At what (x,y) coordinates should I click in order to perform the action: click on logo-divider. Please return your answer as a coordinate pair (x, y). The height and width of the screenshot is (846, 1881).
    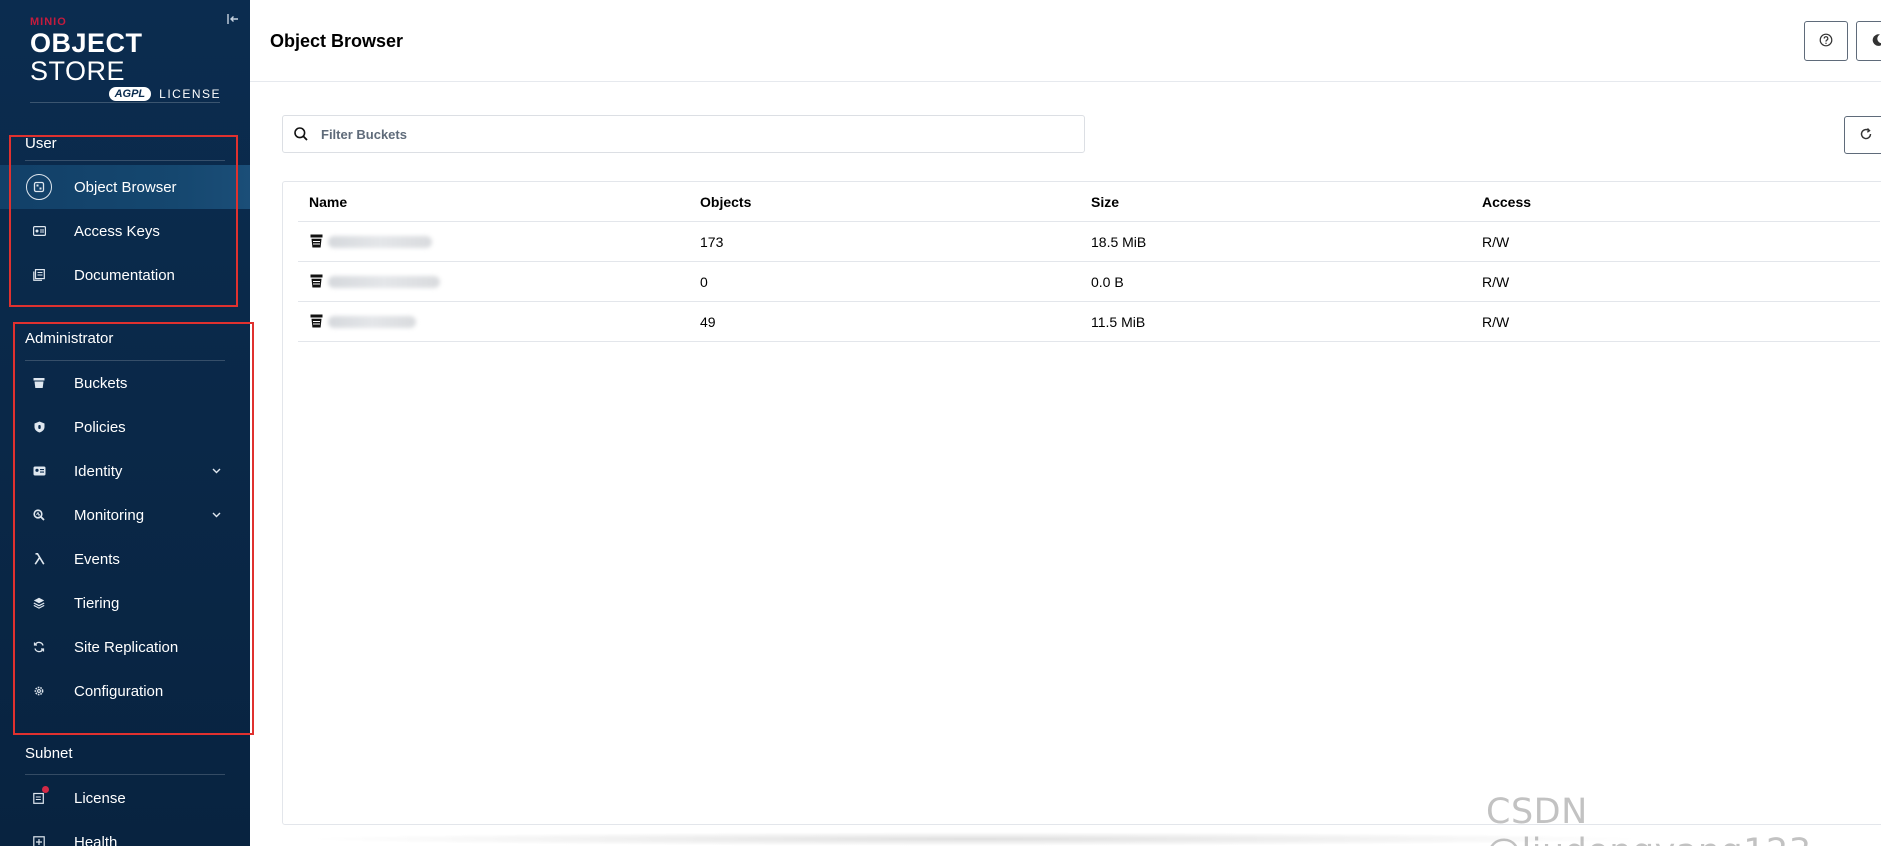
    Looking at the image, I should click on (125, 102).